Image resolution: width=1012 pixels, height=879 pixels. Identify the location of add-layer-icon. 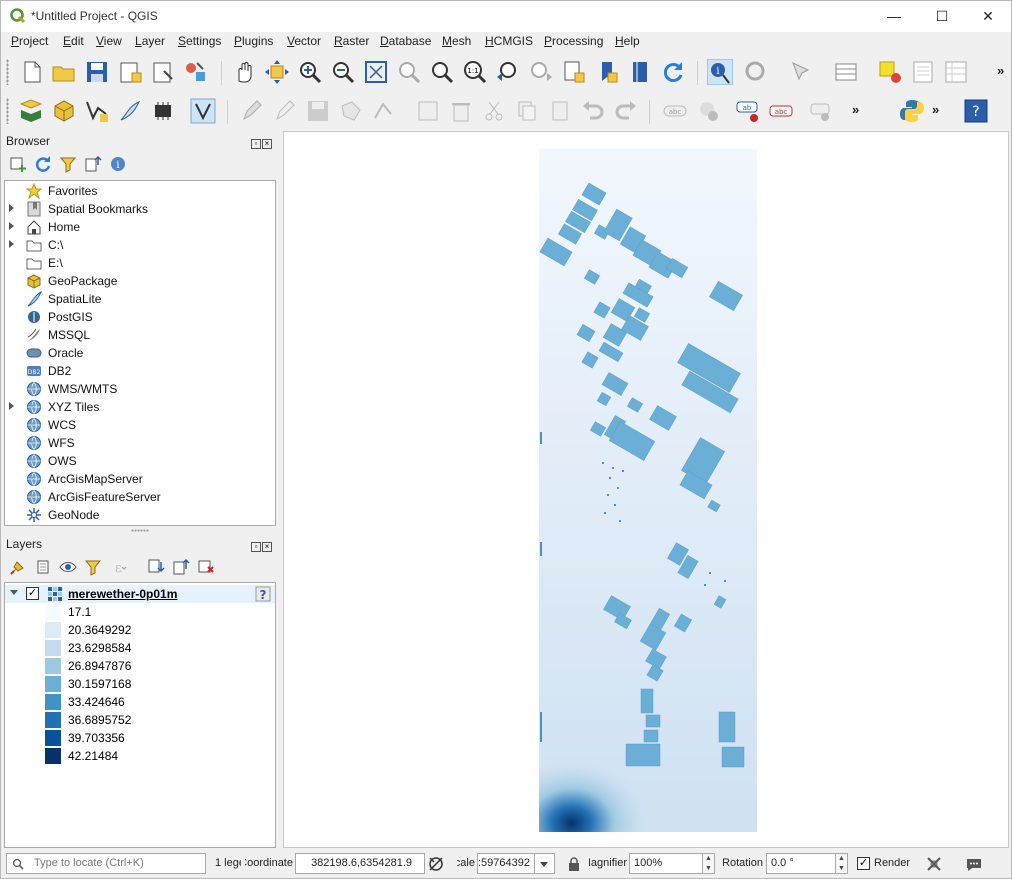
(18, 164).